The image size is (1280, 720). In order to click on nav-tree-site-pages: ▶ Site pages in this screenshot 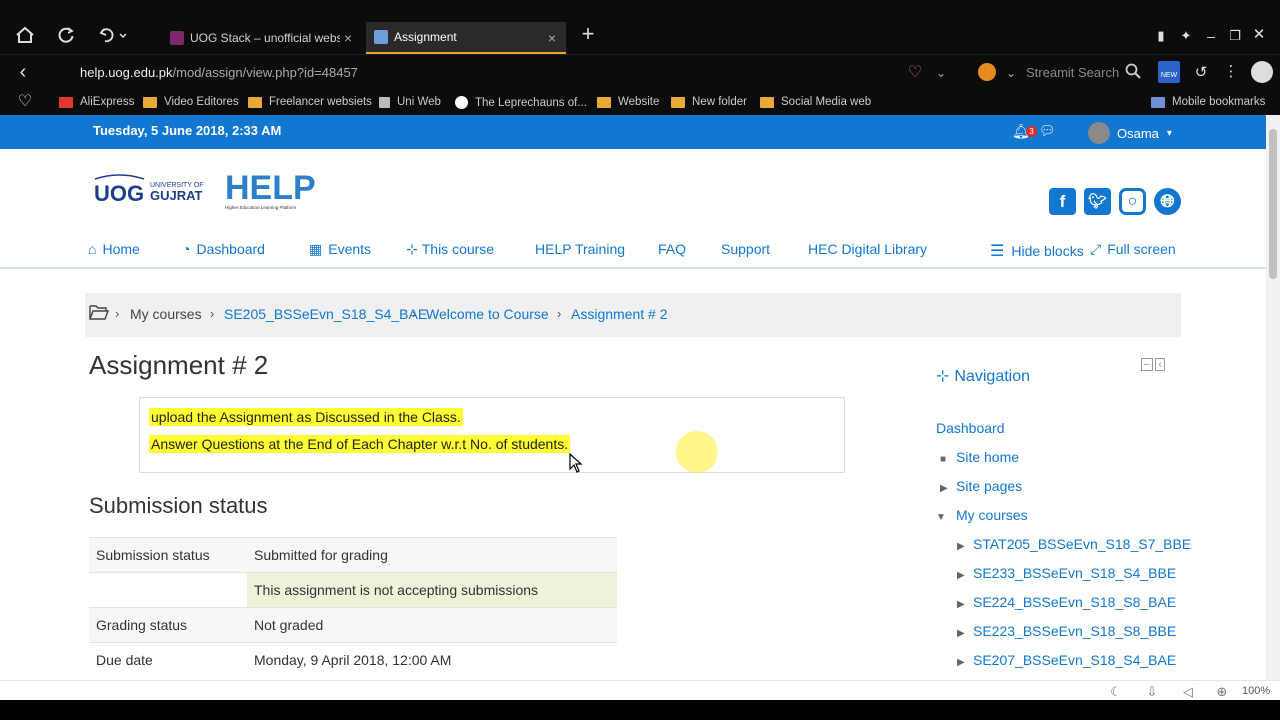, I will do `click(981, 486)`.